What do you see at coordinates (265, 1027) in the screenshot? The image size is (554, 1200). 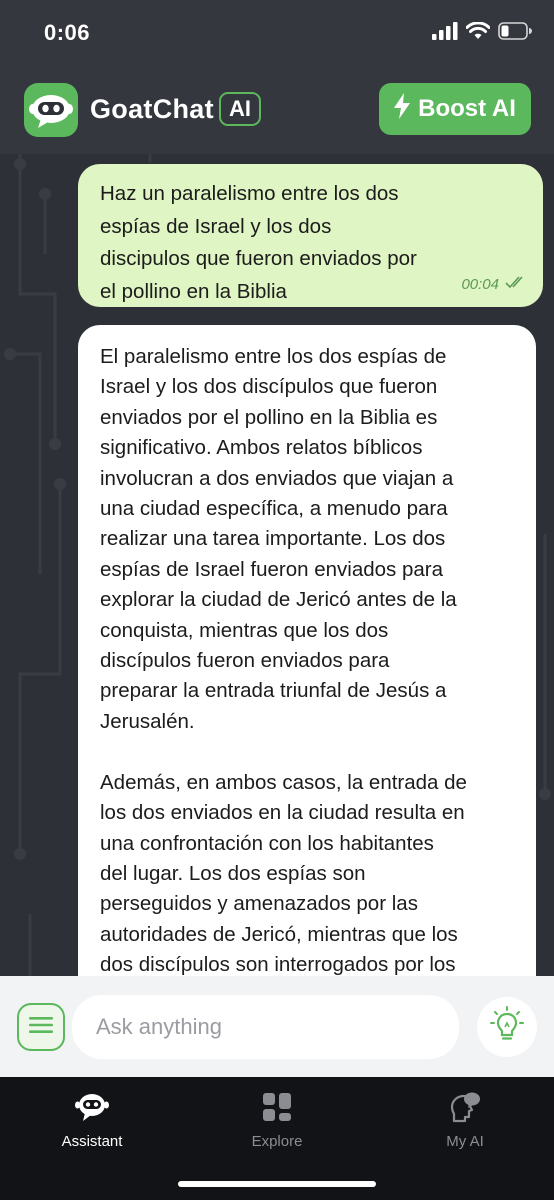 I see `ask-anything-input` at bounding box center [265, 1027].